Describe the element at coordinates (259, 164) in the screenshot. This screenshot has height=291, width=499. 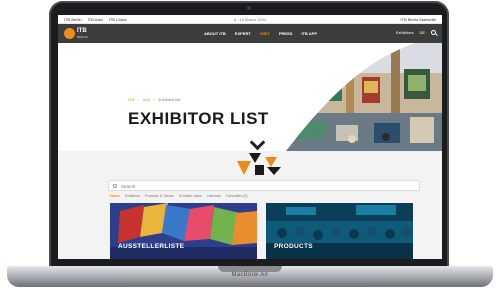
I see `decorative-shape-graphic` at that location.